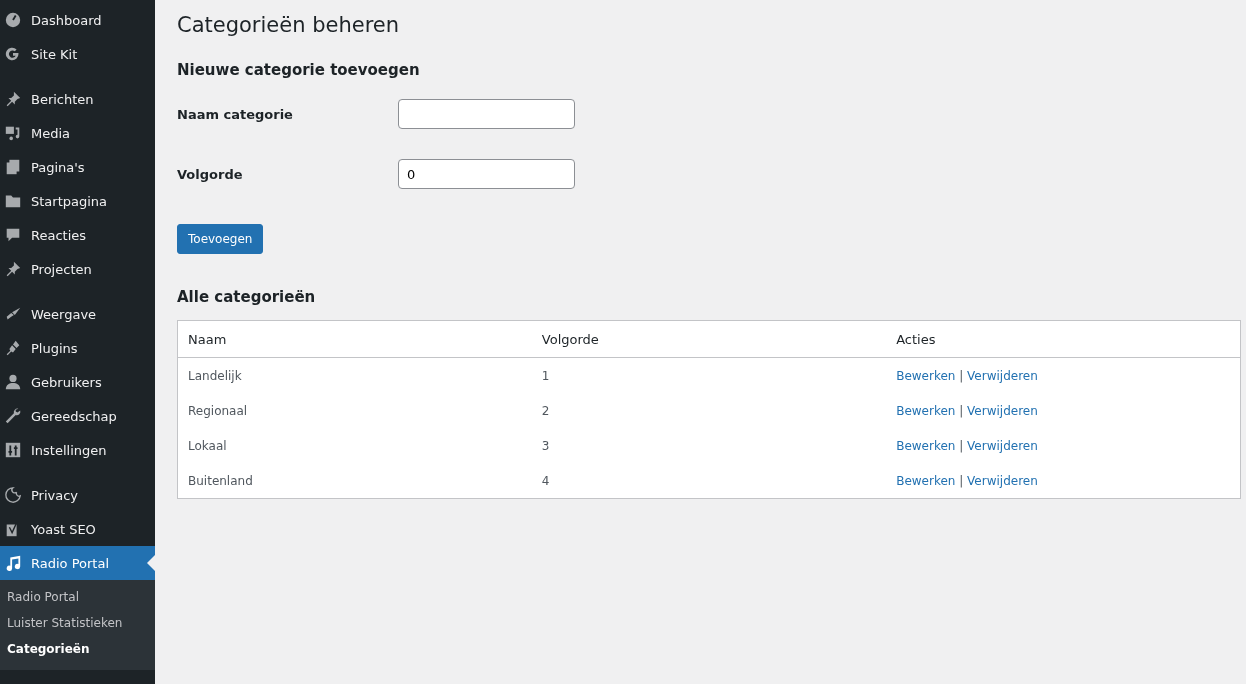 This screenshot has height=684, width=1246. Describe the element at coordinates (77, 495) in the screenshot. I see `menu-item: Privacy` at that location.